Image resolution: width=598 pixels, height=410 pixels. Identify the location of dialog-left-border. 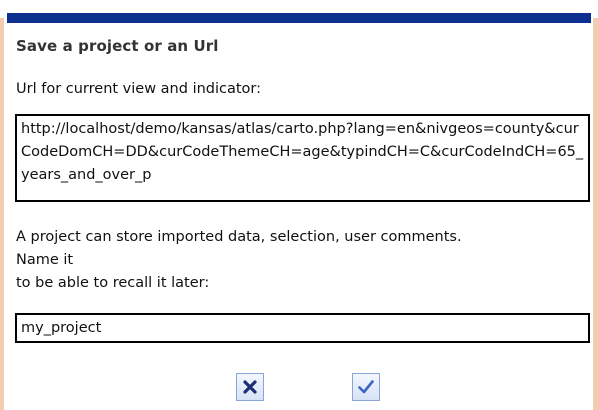
(2, 214).